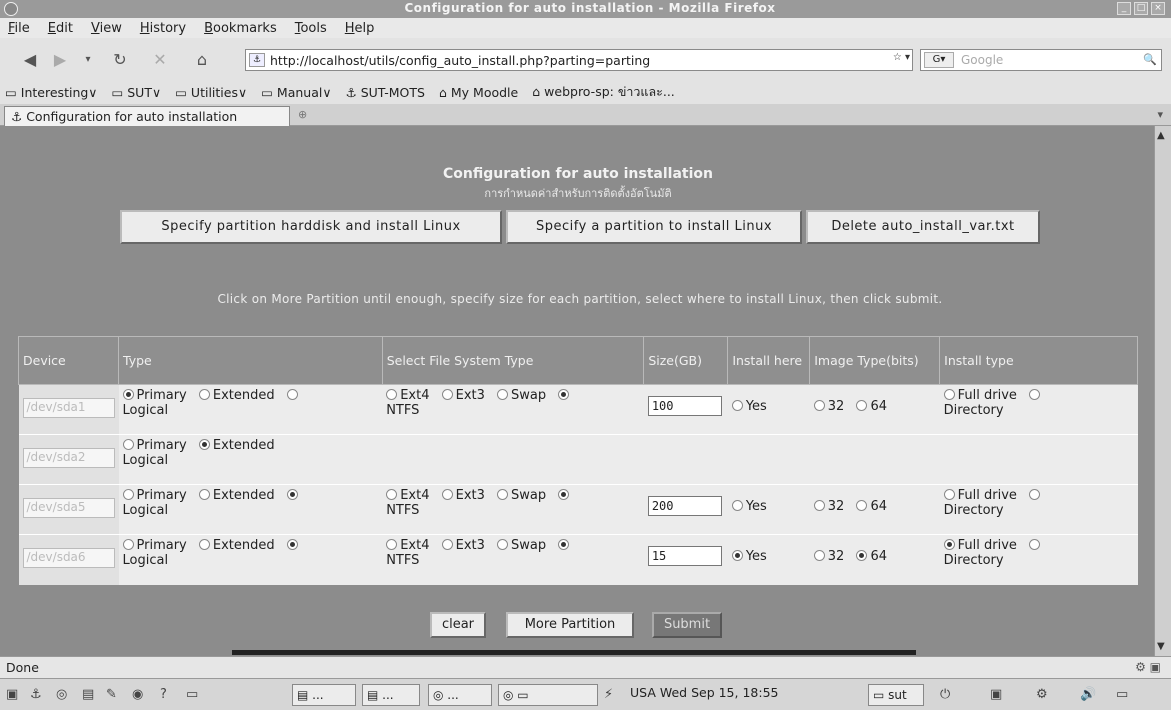 The image size is (1171, 710). Describe the element at coordinates (61, 695) in the screenshot. I see `browser-launcher-icon: ◎` at that location.